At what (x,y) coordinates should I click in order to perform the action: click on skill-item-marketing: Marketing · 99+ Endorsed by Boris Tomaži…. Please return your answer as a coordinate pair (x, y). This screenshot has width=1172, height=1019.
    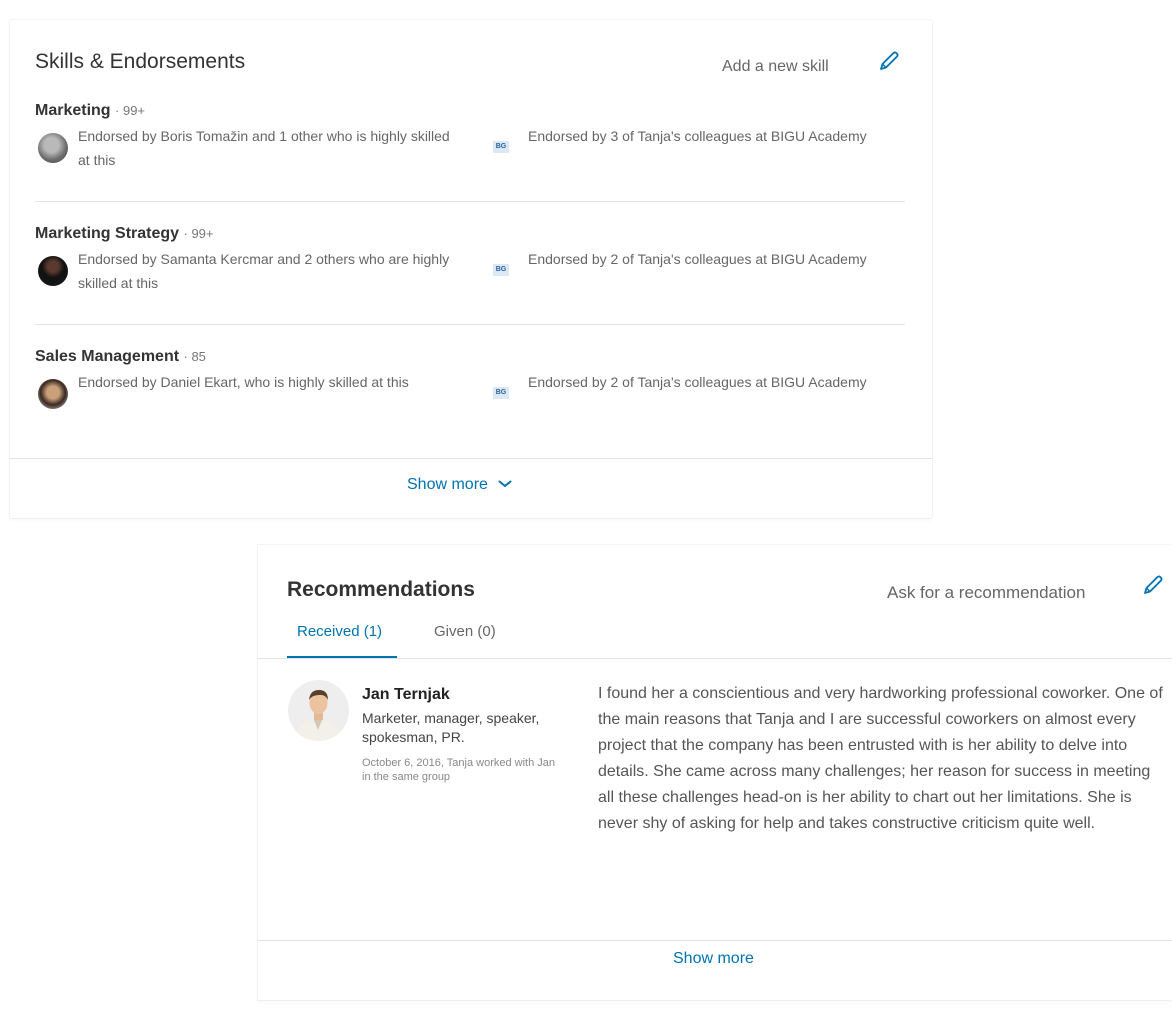
    Looking at the image, I should click on (470, 135).